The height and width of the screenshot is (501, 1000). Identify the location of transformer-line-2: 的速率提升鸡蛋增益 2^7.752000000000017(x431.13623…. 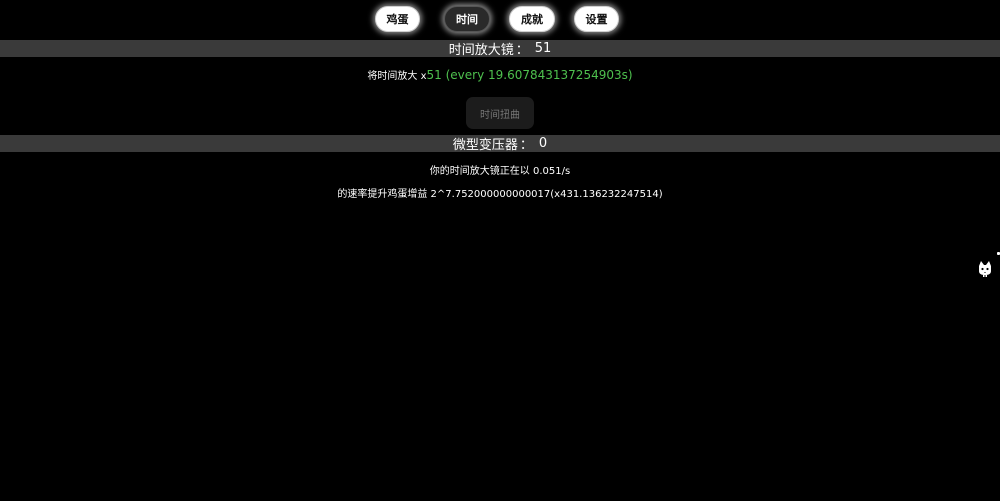
(500, 194).